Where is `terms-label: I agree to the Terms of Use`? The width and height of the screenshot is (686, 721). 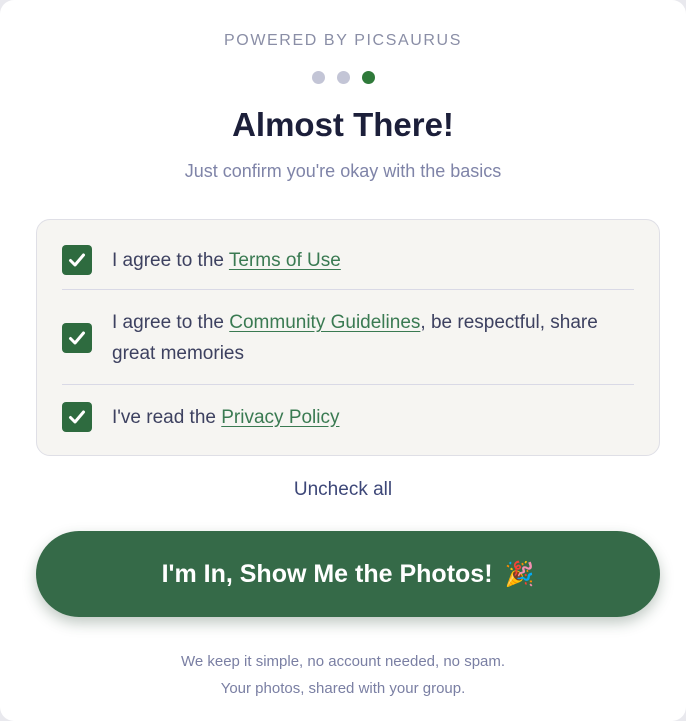 terms-label: I agree to the Terms of Use is located at coordinates (226, 260).